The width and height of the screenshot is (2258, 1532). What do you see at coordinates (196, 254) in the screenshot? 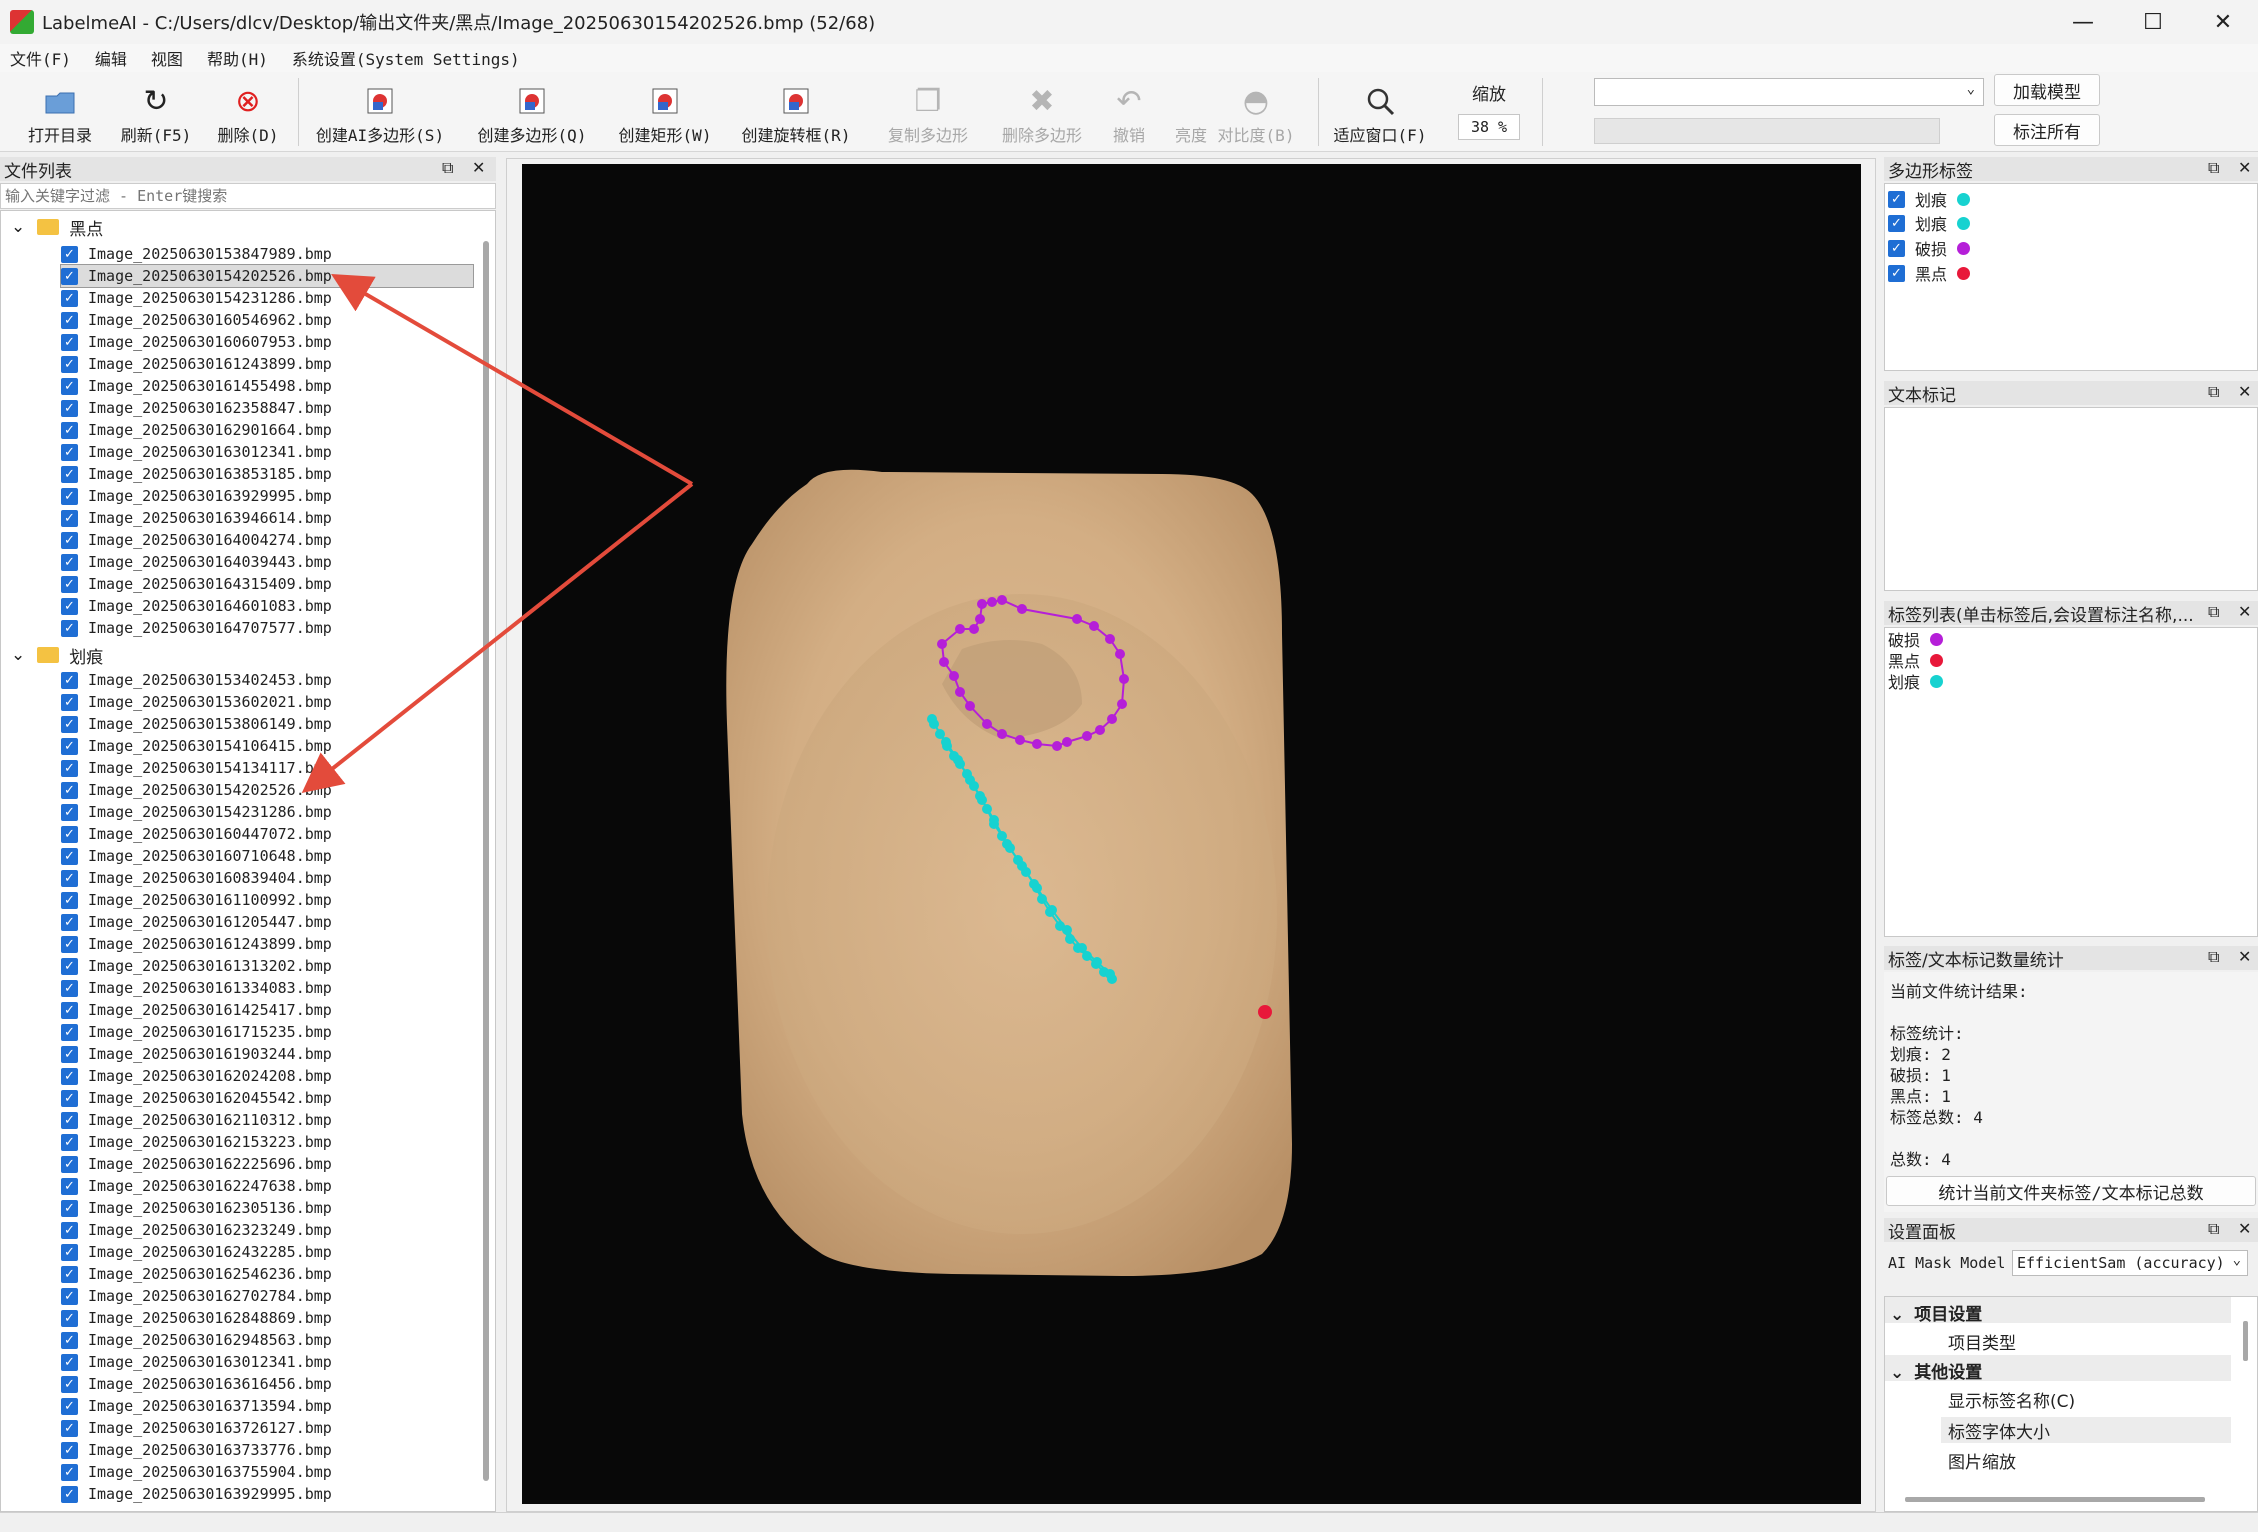
I see `file-item: ✓ Image_20250630153847989.bmp` at bounding box center [196, 254].